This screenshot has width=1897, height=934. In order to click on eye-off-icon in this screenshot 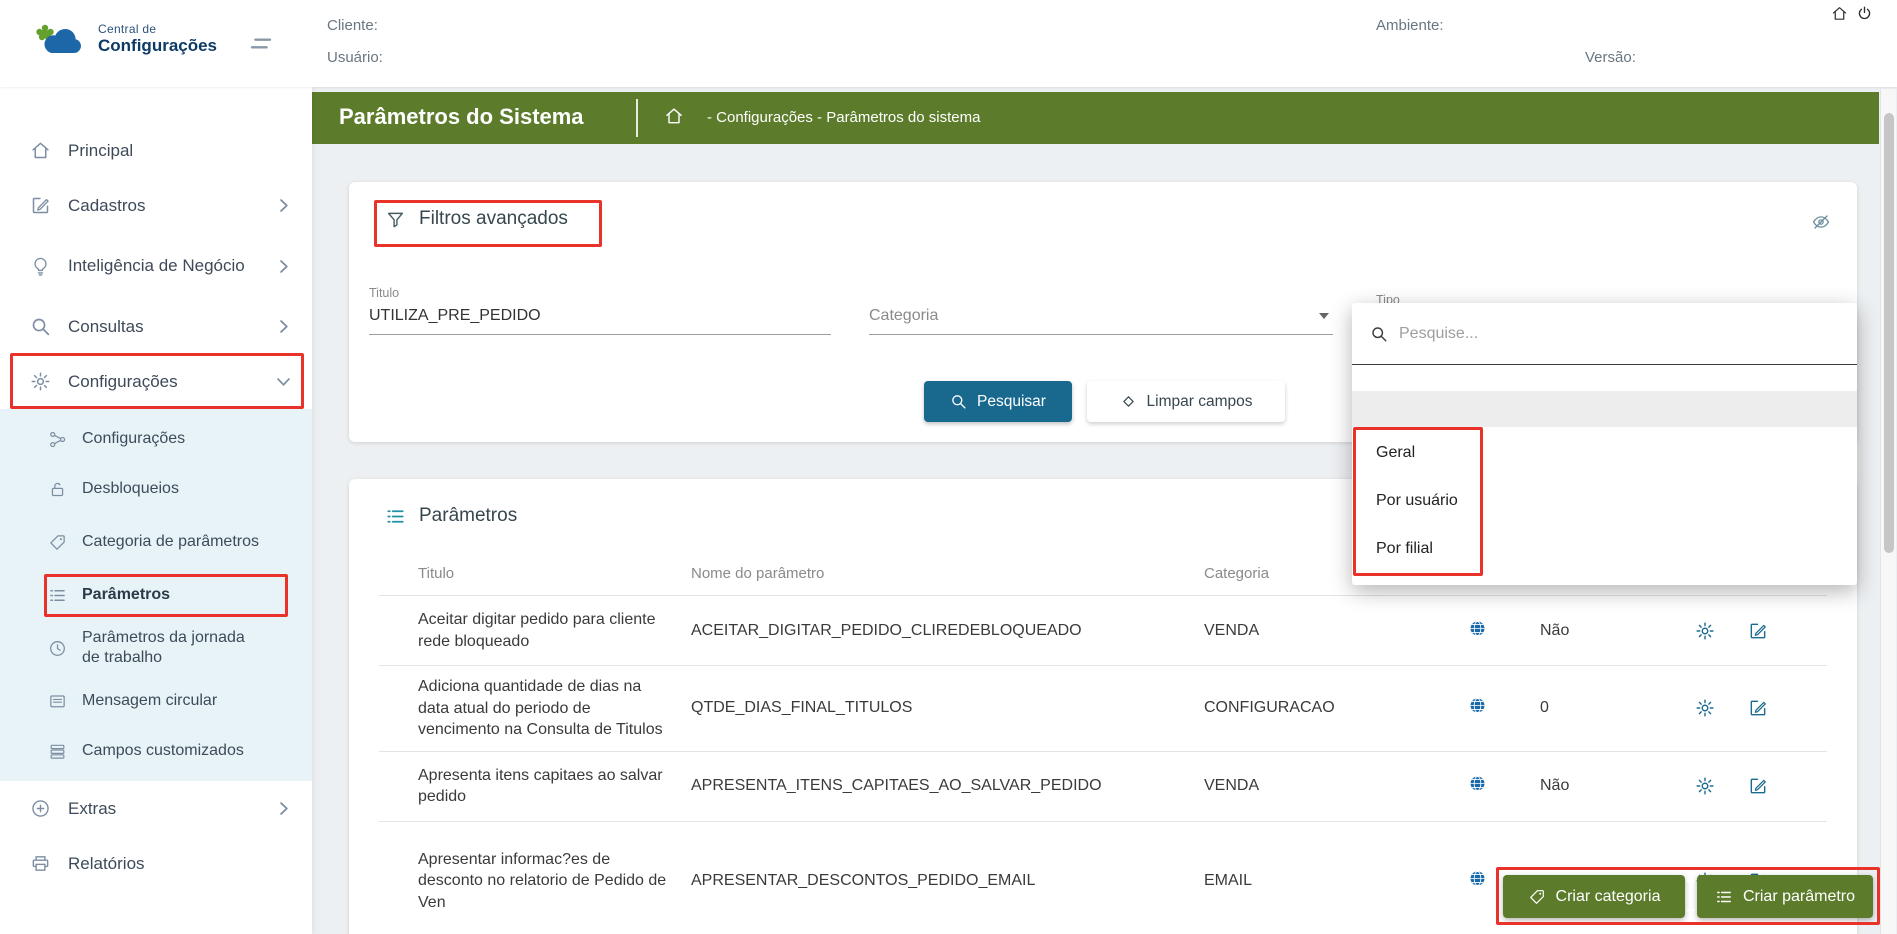, I will do `click(1821, 222)`.